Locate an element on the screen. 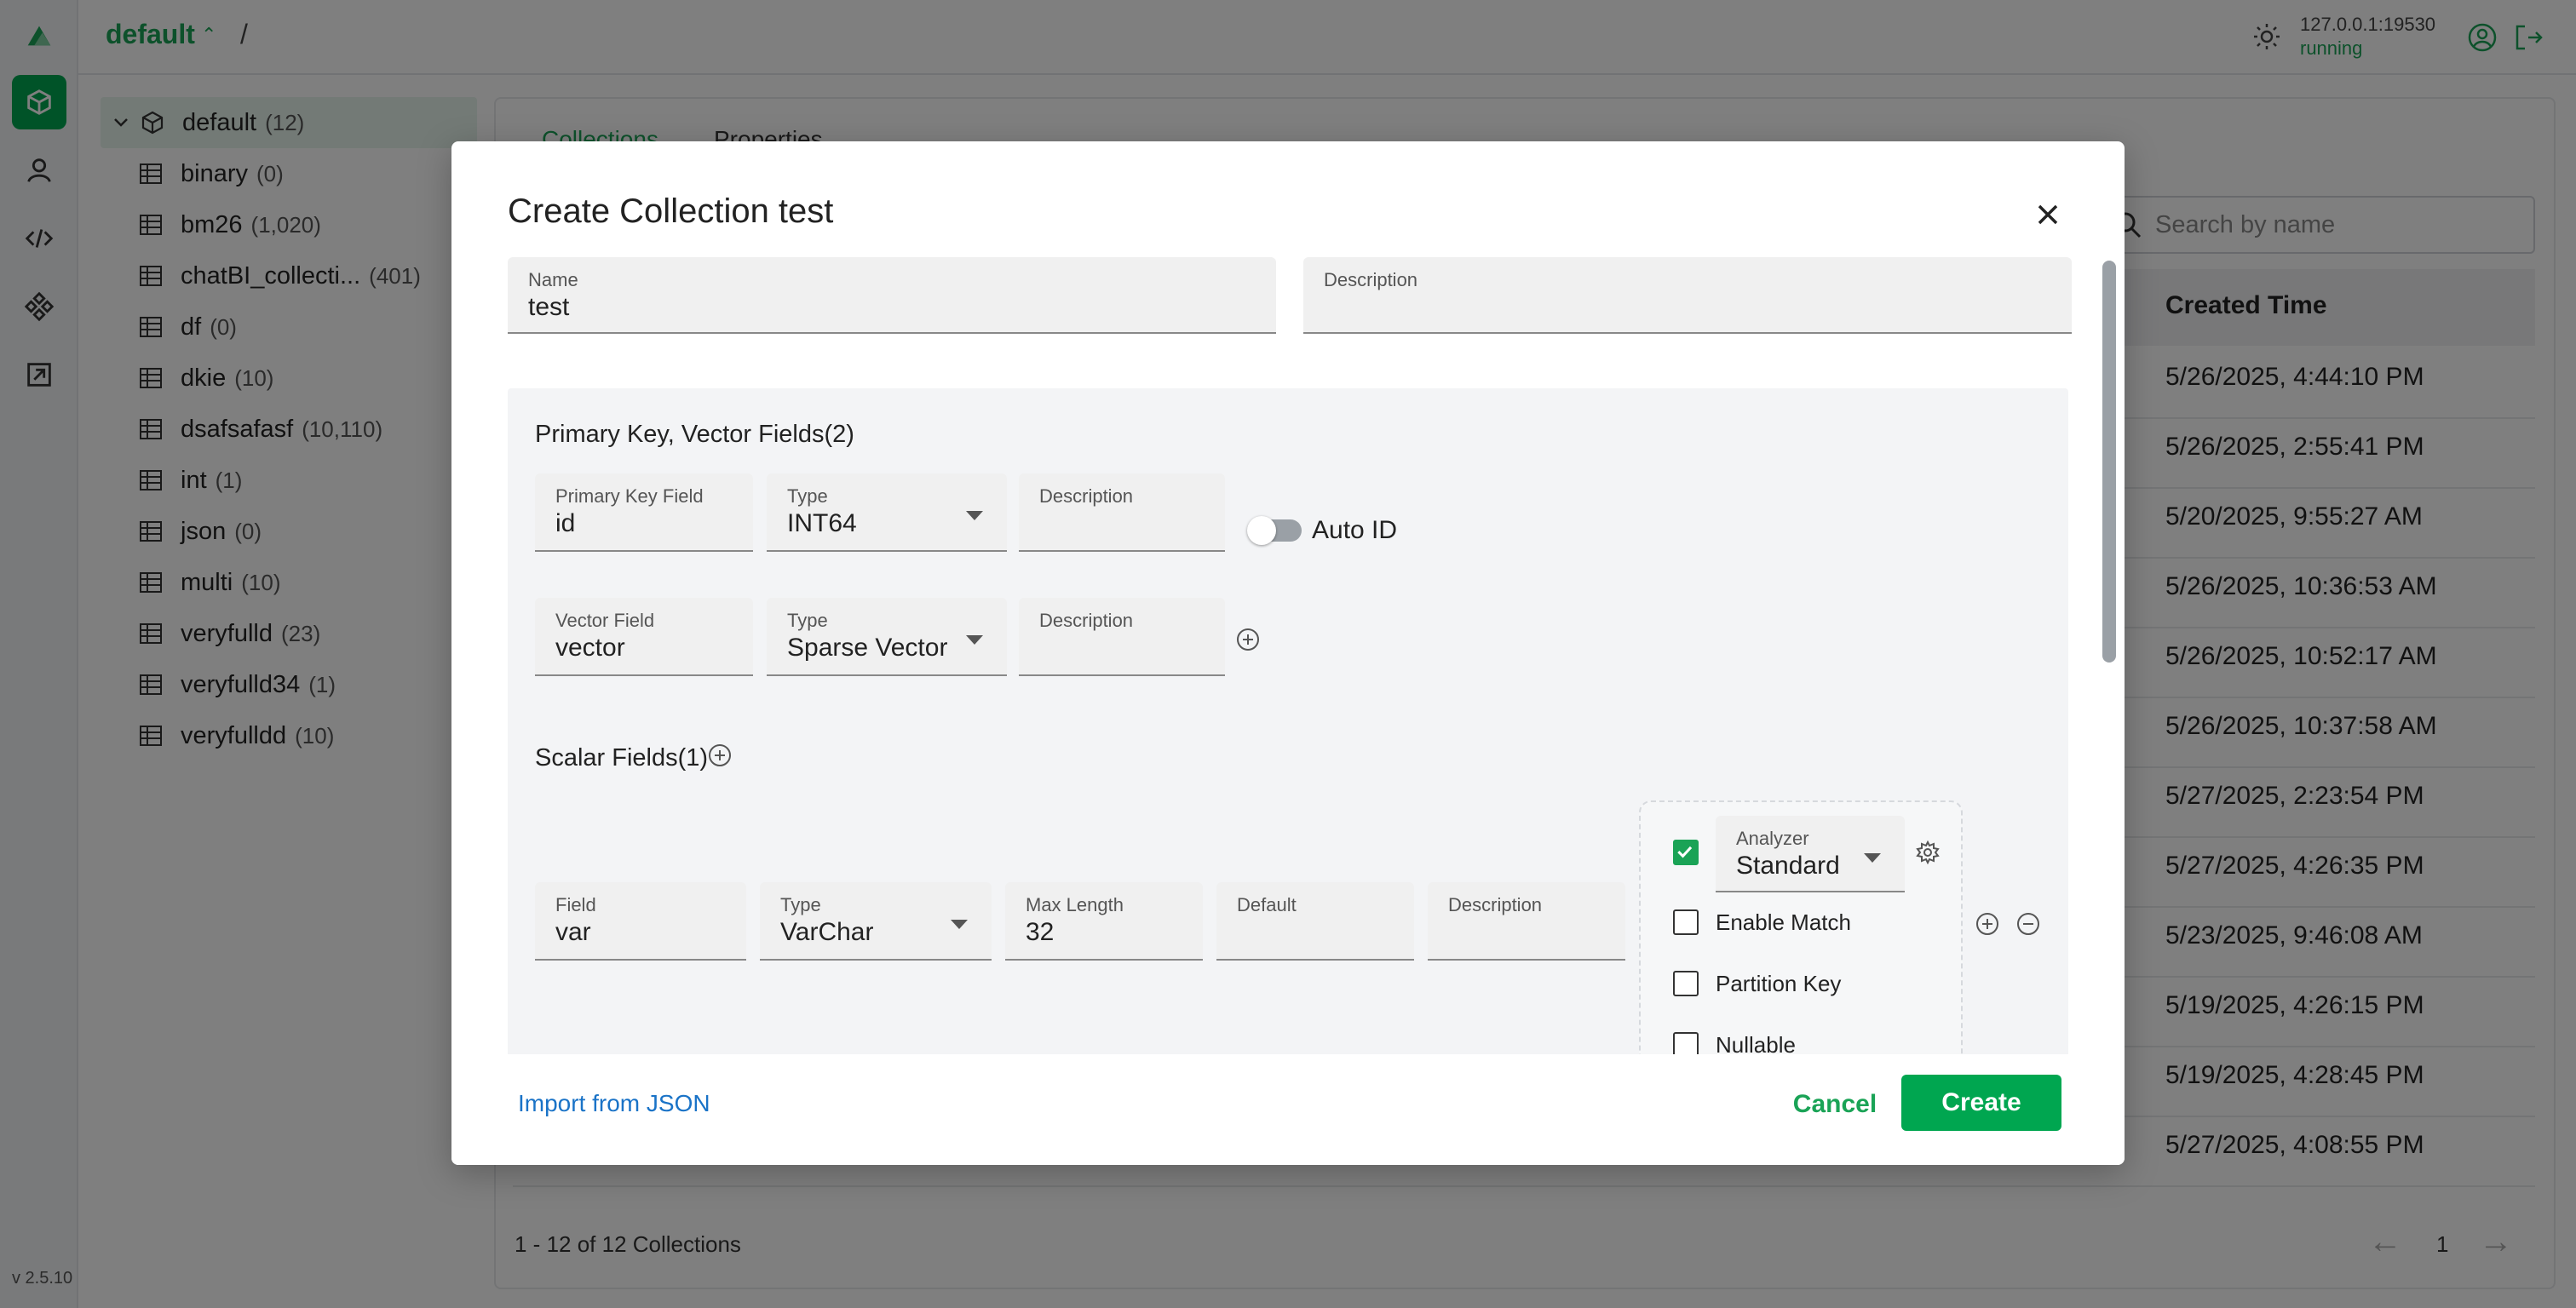 The width and height of the screenshot is (2576, 1308). create-button: Create is located at coordinates (1981, 1103).